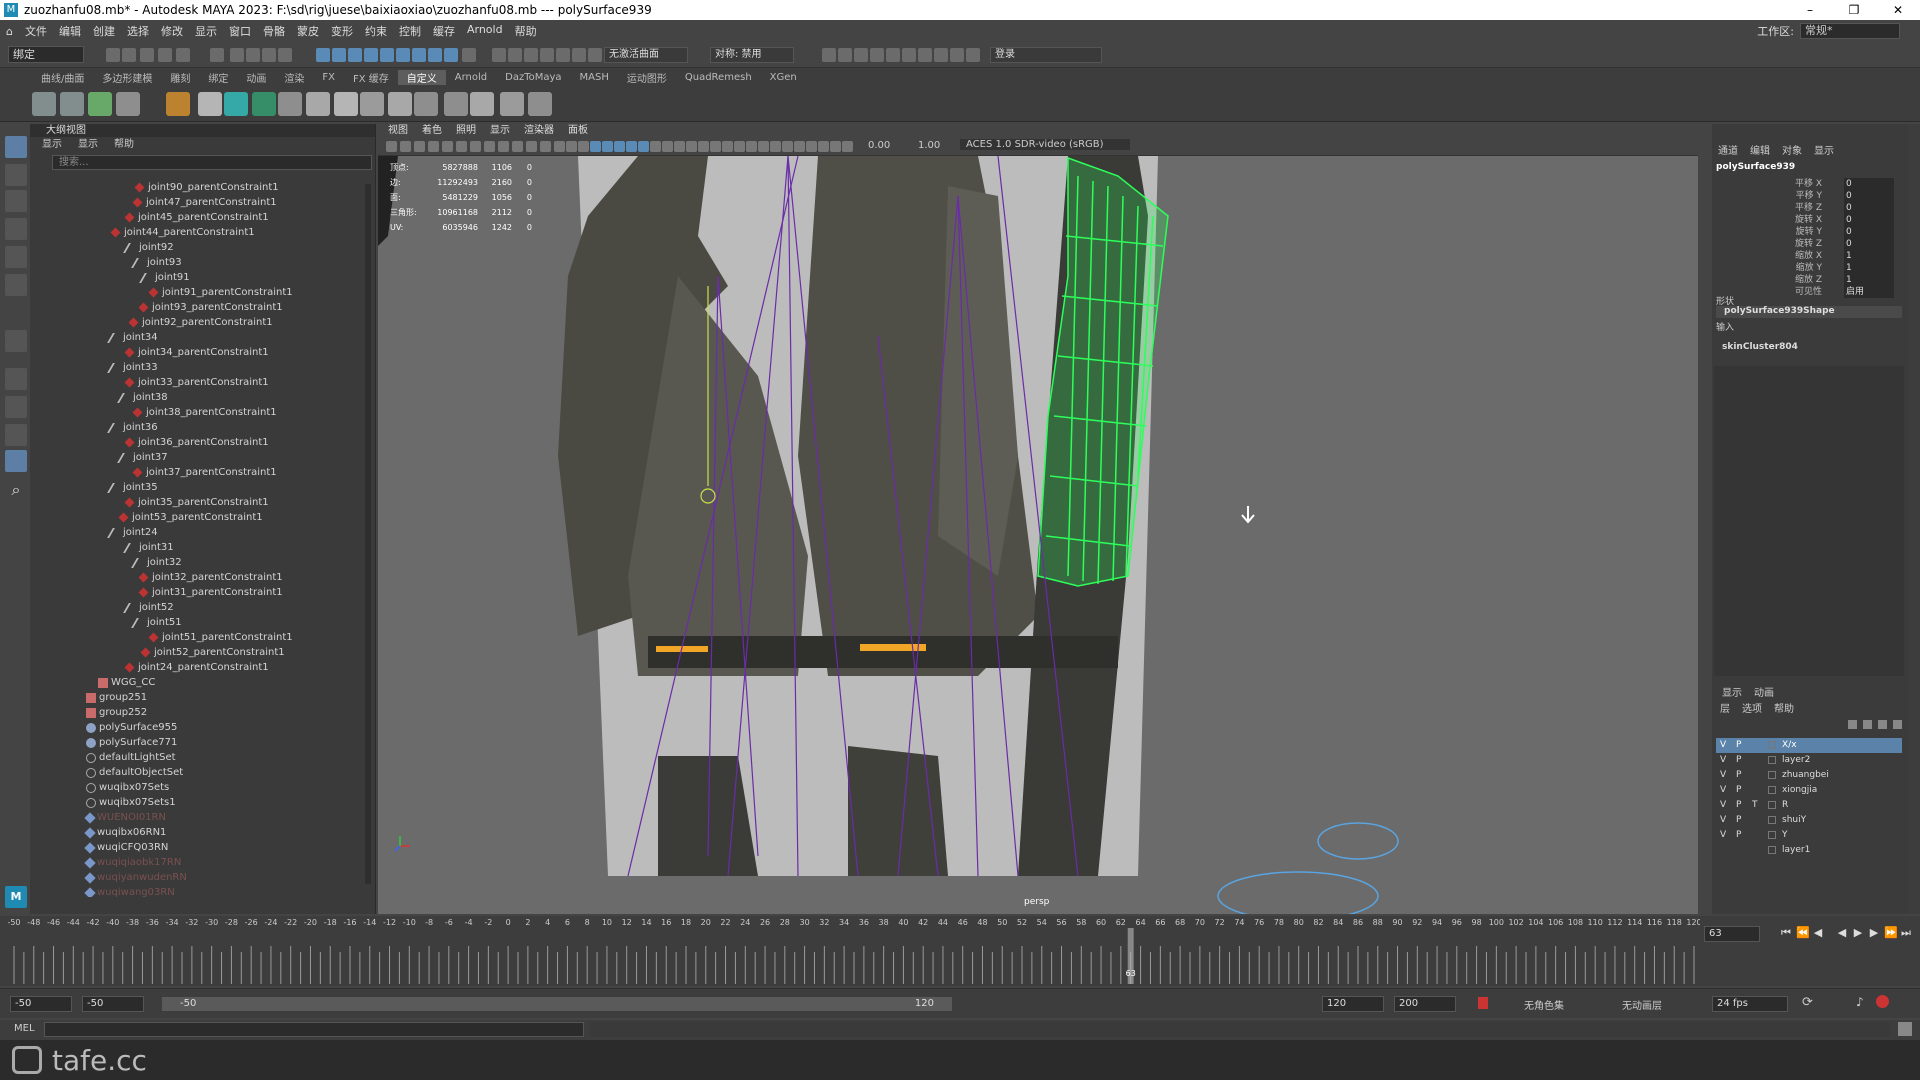 This screenshot has height=1080, width=1920. What do you see at coordinates (1642, 1004) in the screenshot?
I see `anim-layer-dropdown: 无动画层` at bounding box center [1642, 1004].